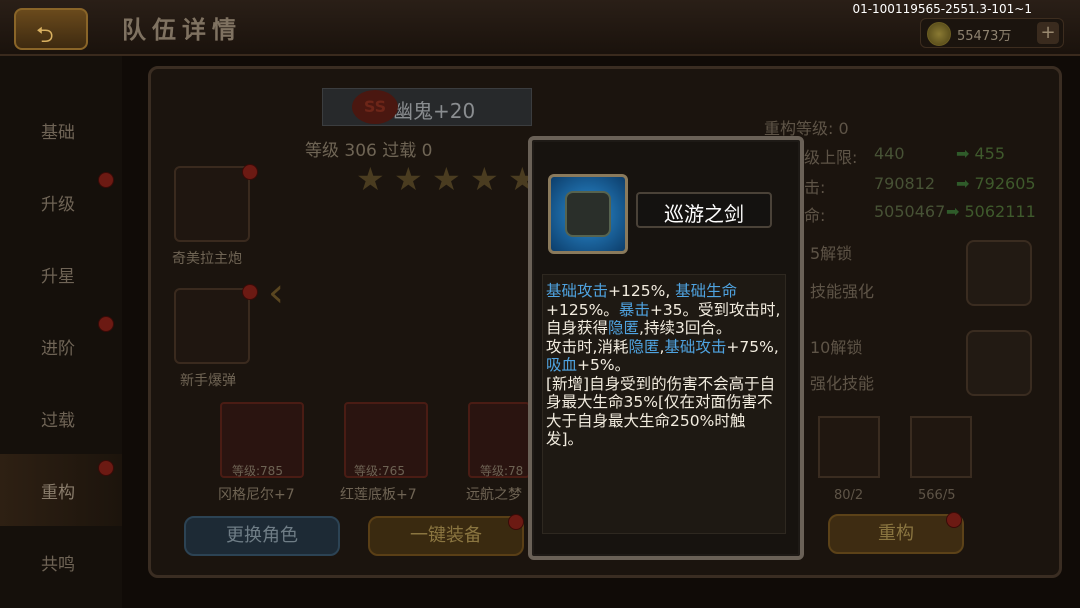 Image resolution: width=1080 pixels, height=608 pixels. I want to click on stat-label: 命:, so click(815, 215).